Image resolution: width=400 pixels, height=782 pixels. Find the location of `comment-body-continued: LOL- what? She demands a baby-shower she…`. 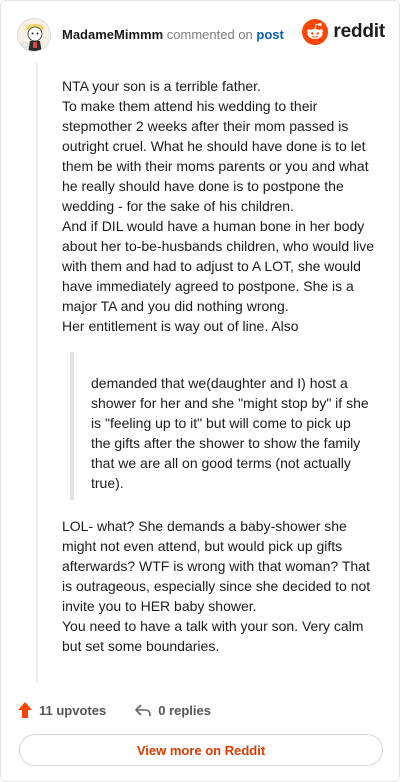

comment-body-continued: LOL- what? She demands a baby-shower she… is located at coordinates (221, 586).